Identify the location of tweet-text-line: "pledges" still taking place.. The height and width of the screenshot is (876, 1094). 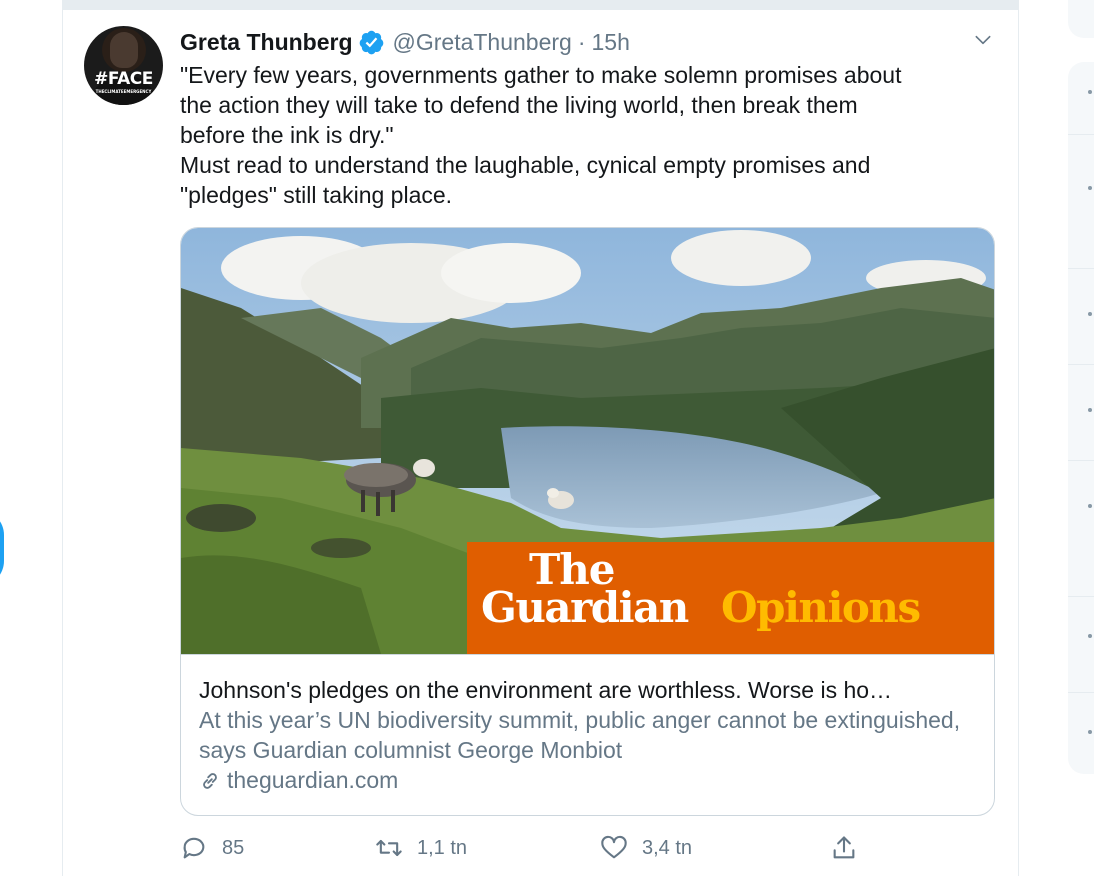
(316, 195).